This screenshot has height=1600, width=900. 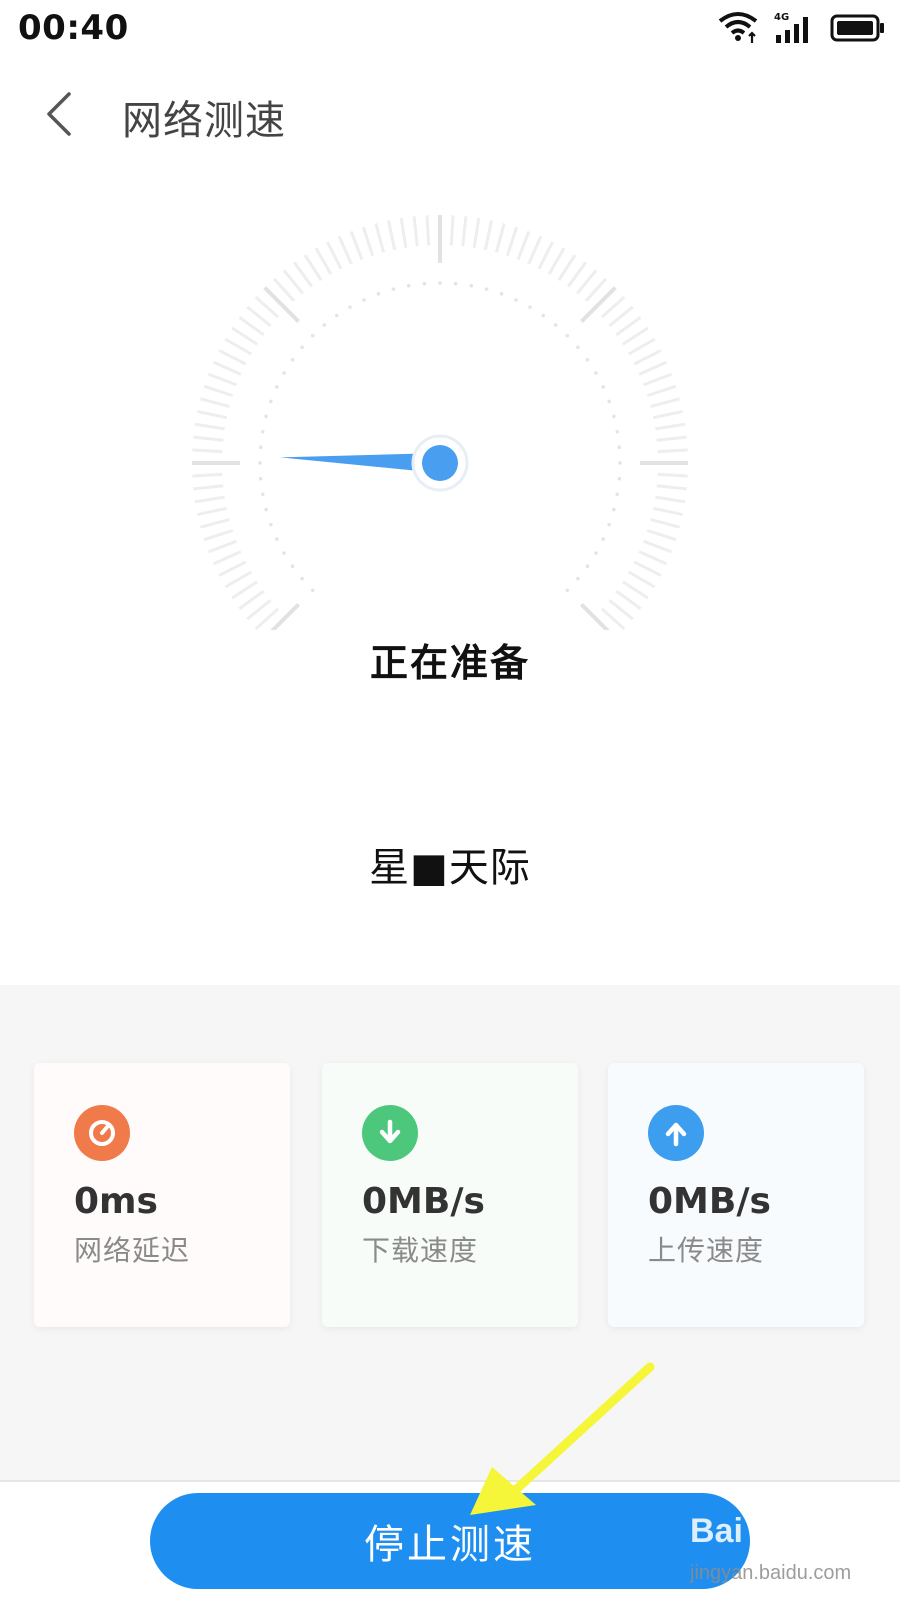 I want to click on download-value: 0MB/s, so click(x=423, y=1201).